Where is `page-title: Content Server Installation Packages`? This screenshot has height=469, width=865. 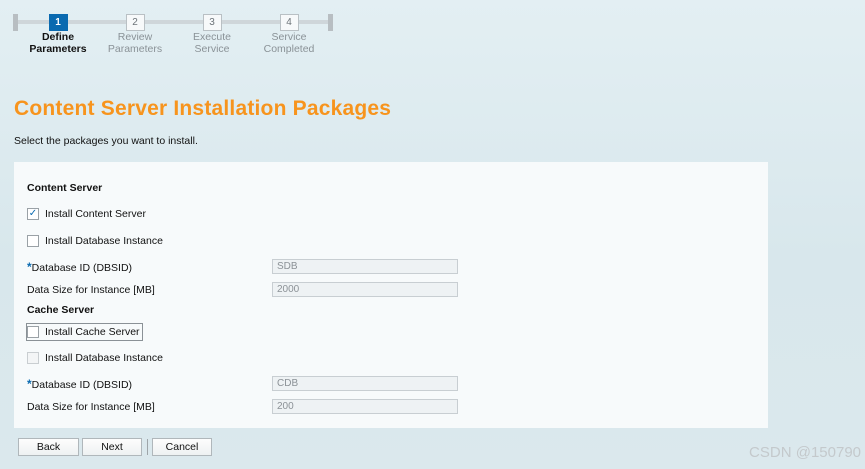
page-title: Content Server Installation Packages is located at coordinates (203, 108).